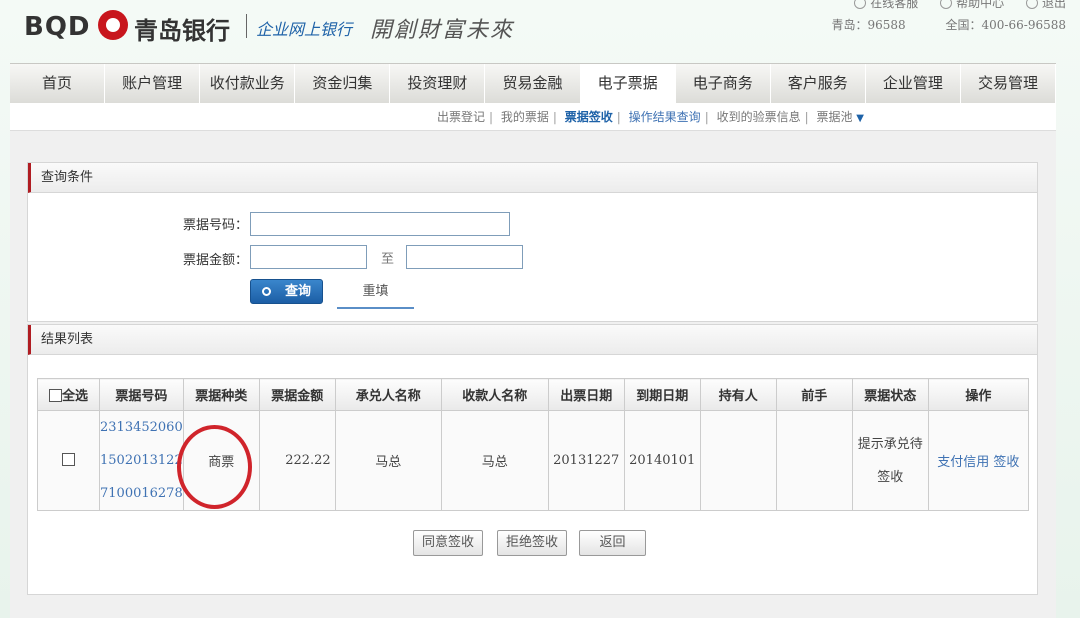  I want to click on col-payee: 收款人名称, so click(494, 394).